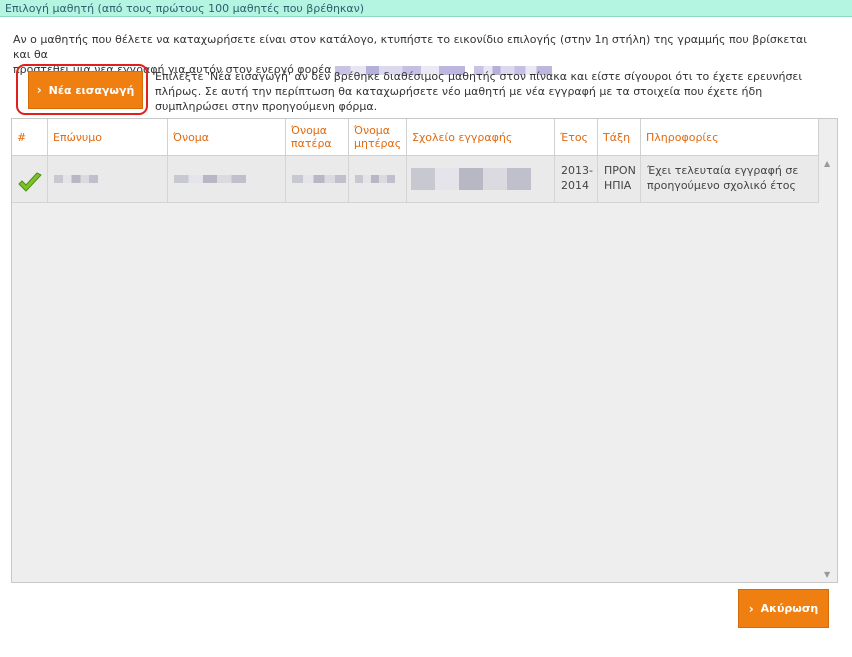  Describe the element at coordinates (789, 608) in the screenshot. I see `cancel-label: Ακύρωση` at that location.